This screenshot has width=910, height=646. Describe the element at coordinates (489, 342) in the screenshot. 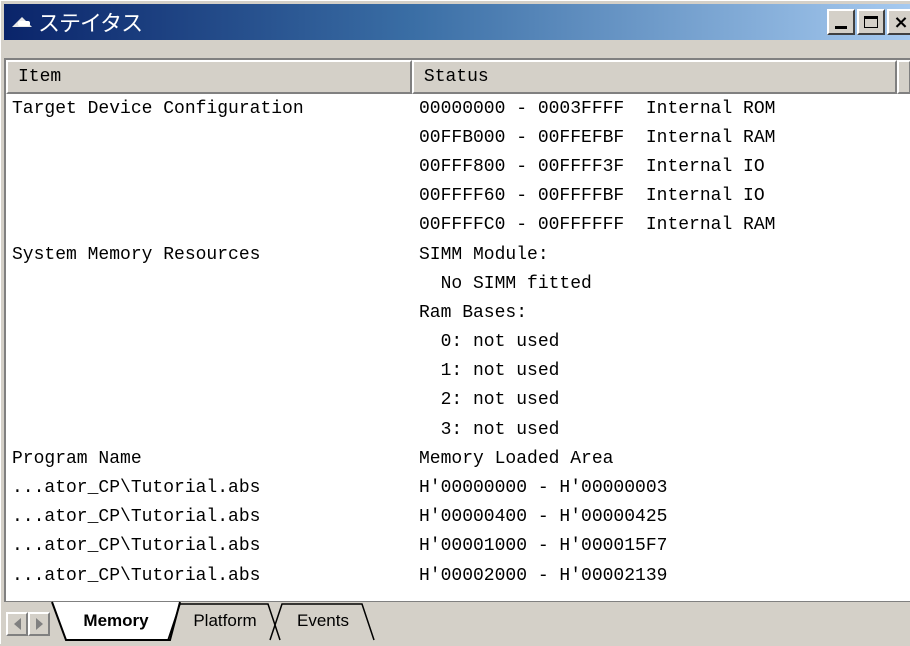

I see `status-cell: 0: not used` at that location.